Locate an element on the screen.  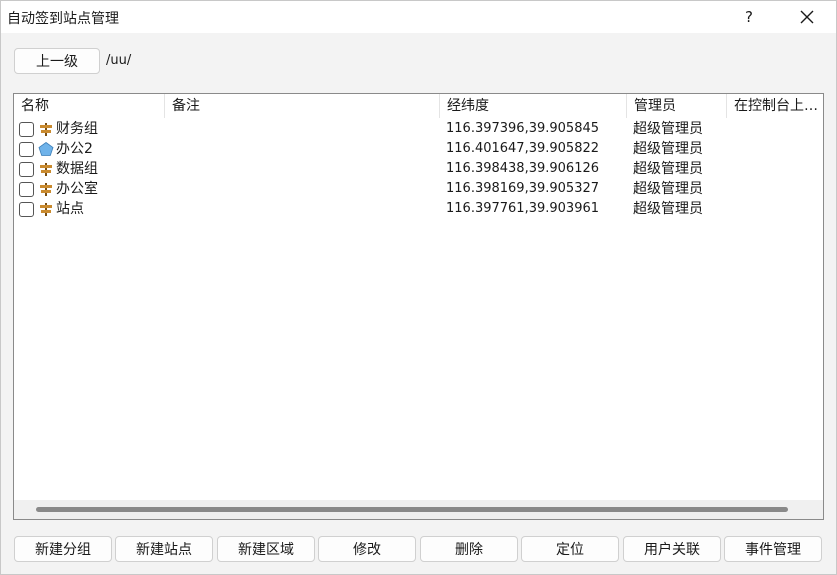
column-header-remark: 备注 is located at coordinates (302, 106).